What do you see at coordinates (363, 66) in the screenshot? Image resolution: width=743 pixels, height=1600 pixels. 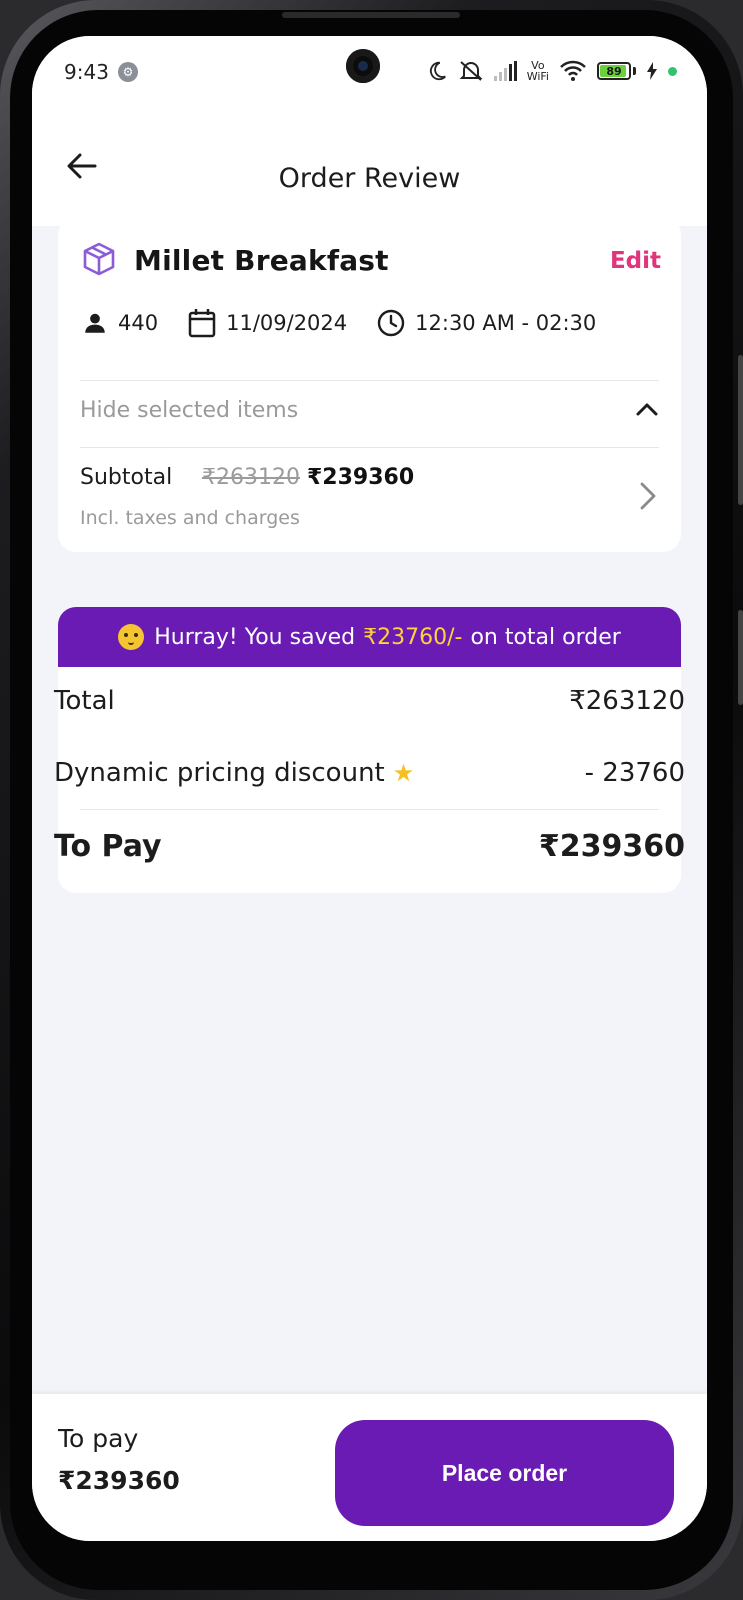 I see `front-camera` at bounding box center [363, 66].